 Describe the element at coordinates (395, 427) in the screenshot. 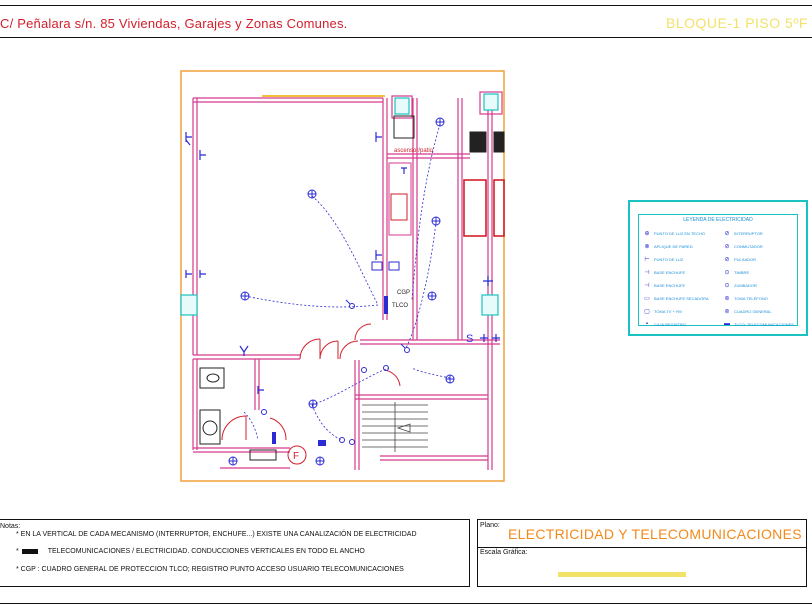

I see `stairs` at that location.